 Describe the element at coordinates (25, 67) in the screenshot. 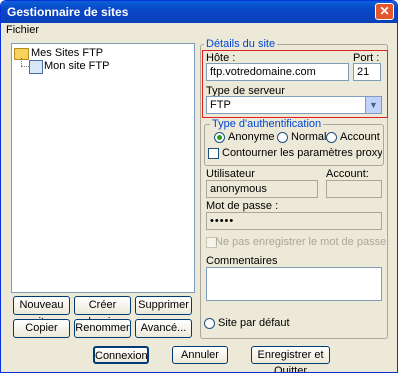

I see `tree-connector-h` at that location.